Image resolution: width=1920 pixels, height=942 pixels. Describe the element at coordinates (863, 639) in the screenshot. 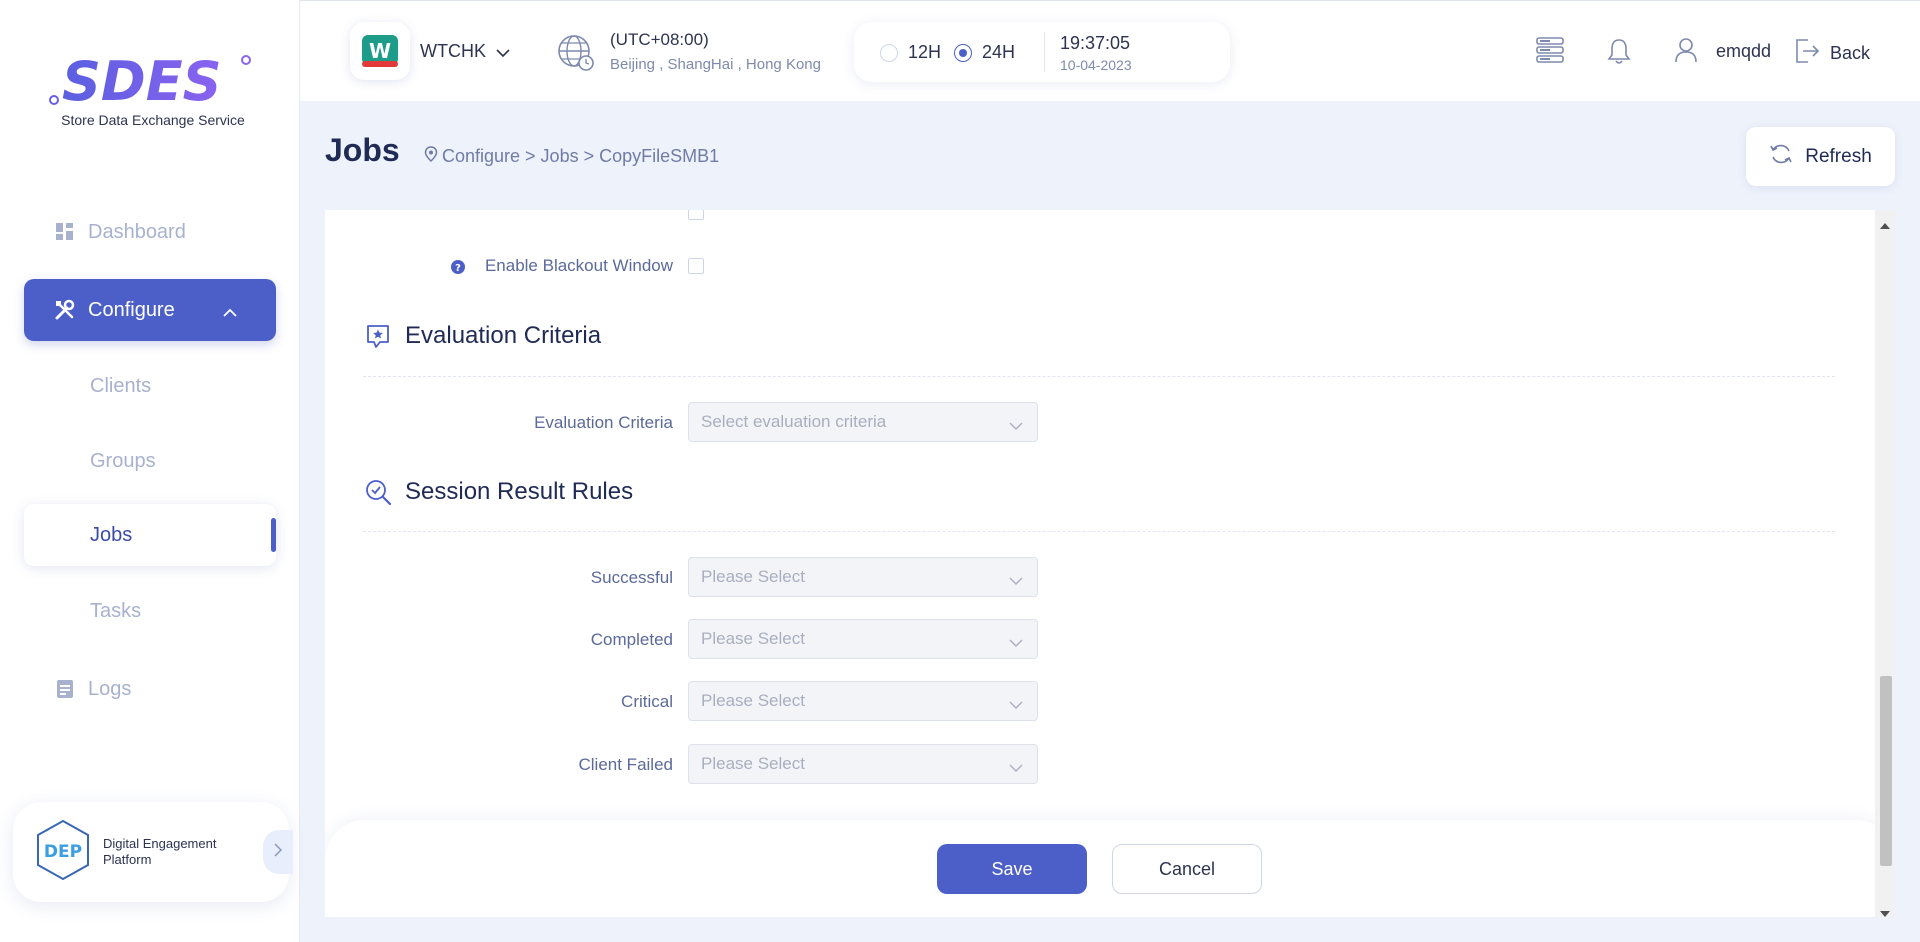

I see `completed-select: Please Select` at that location.